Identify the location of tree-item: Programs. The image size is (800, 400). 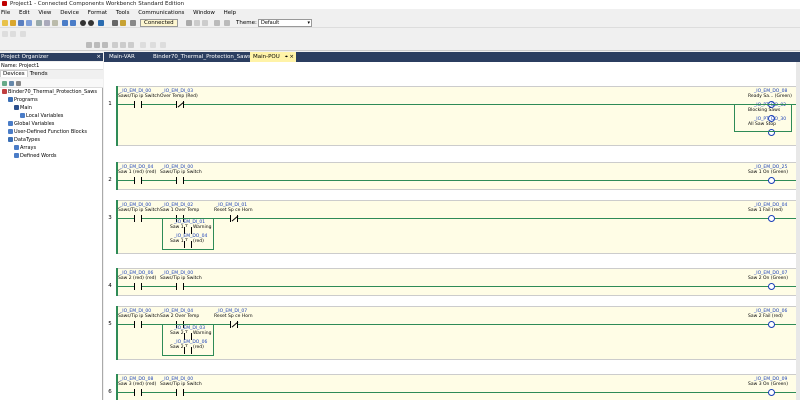
(23, 100).